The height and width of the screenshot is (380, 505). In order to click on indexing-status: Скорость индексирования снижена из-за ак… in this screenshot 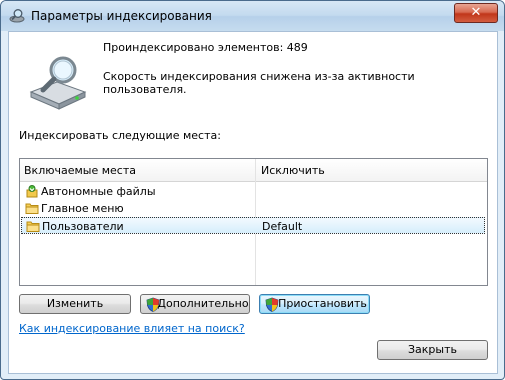, I will do `click(259, 83)`.